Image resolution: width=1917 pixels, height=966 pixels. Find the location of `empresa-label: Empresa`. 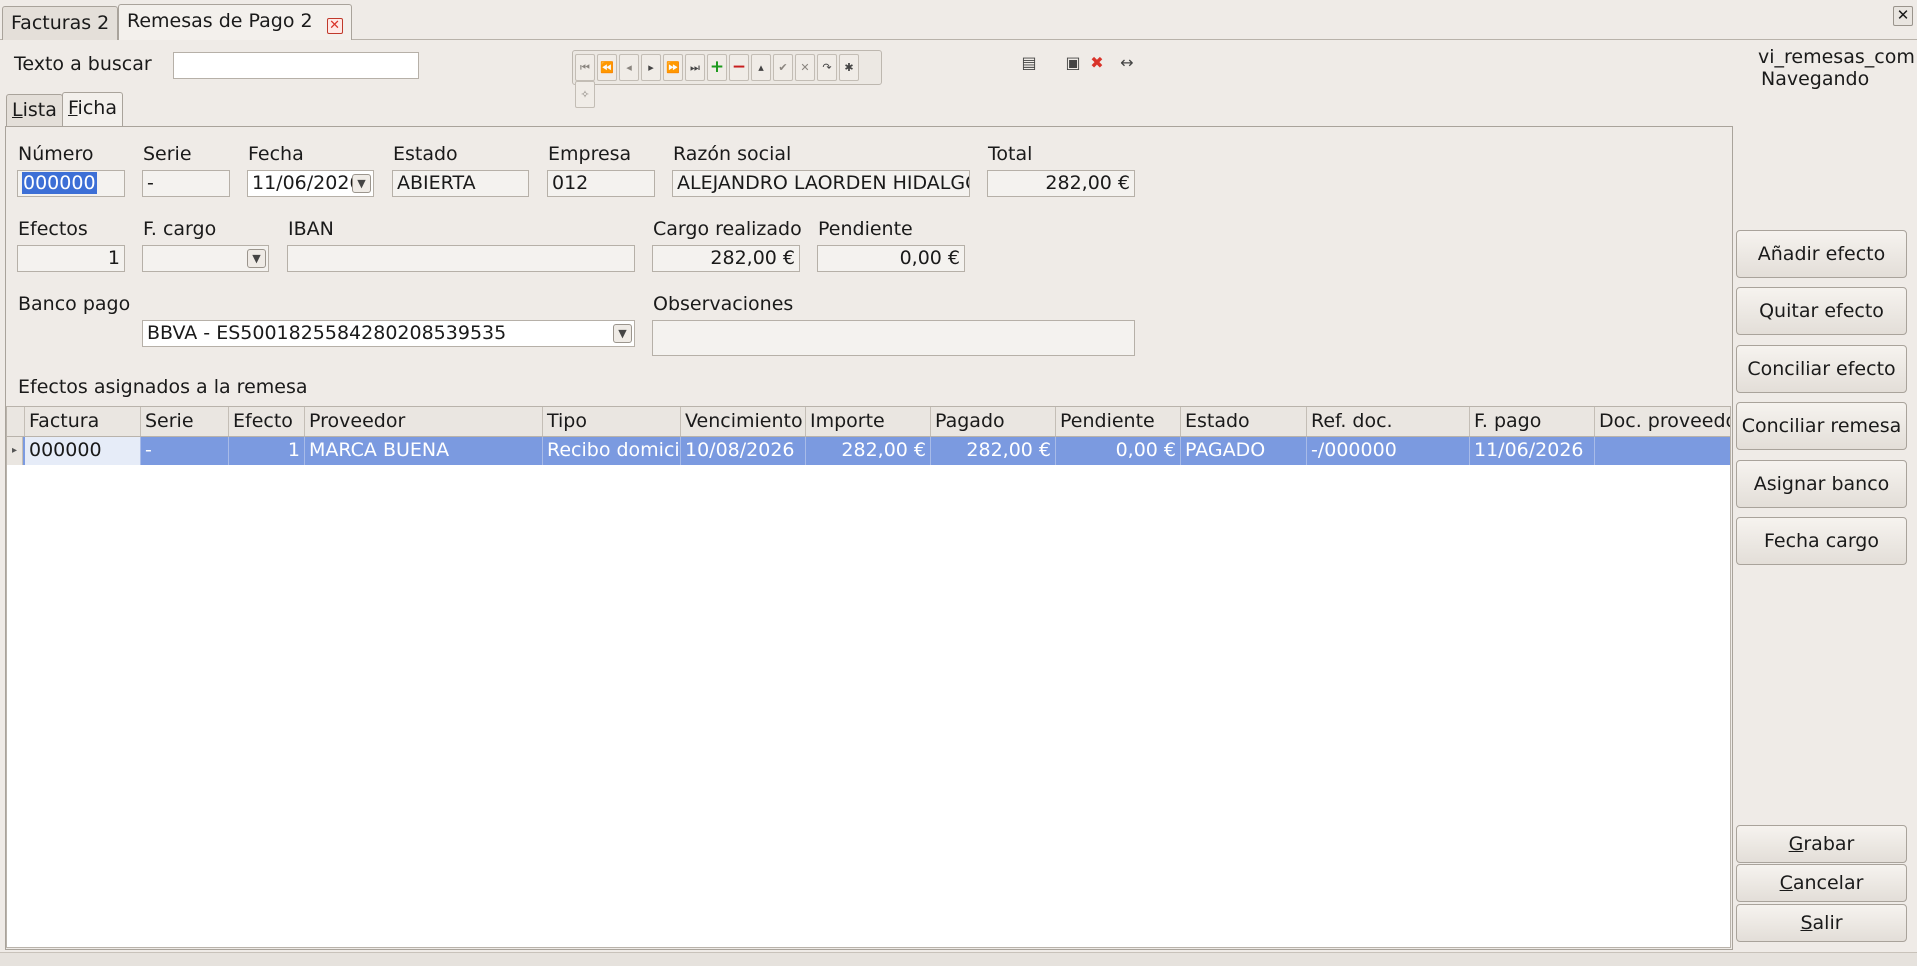

empresa-label: Empresa is located at coordinates (590, 154).